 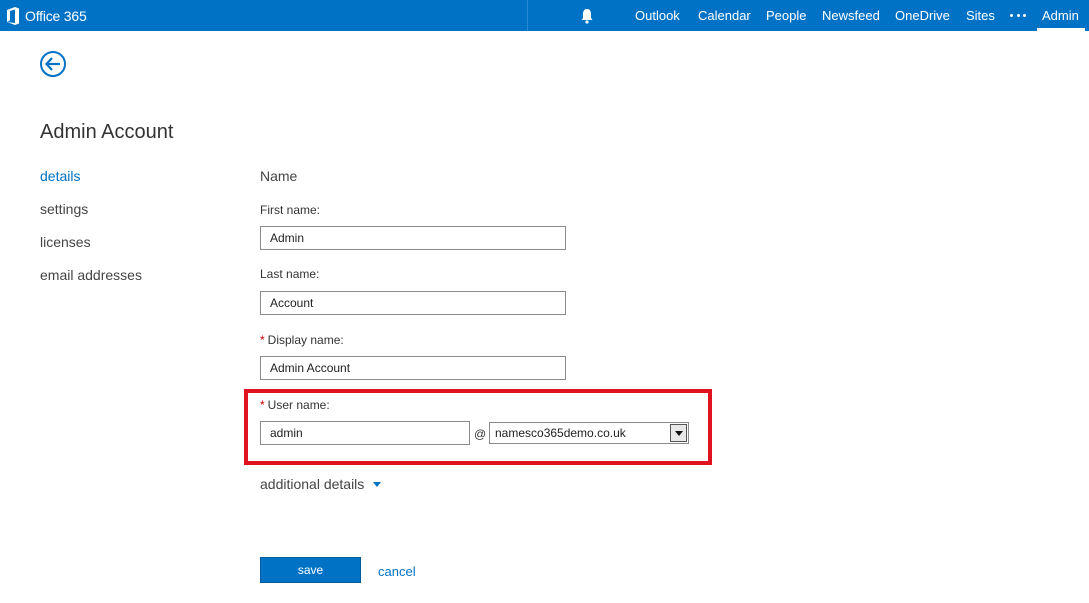 What do you see at coordinates (851, 15) in the screenshot?
I see `nav-newsfeed: Newsfeed` at bounding box center [851, 15].